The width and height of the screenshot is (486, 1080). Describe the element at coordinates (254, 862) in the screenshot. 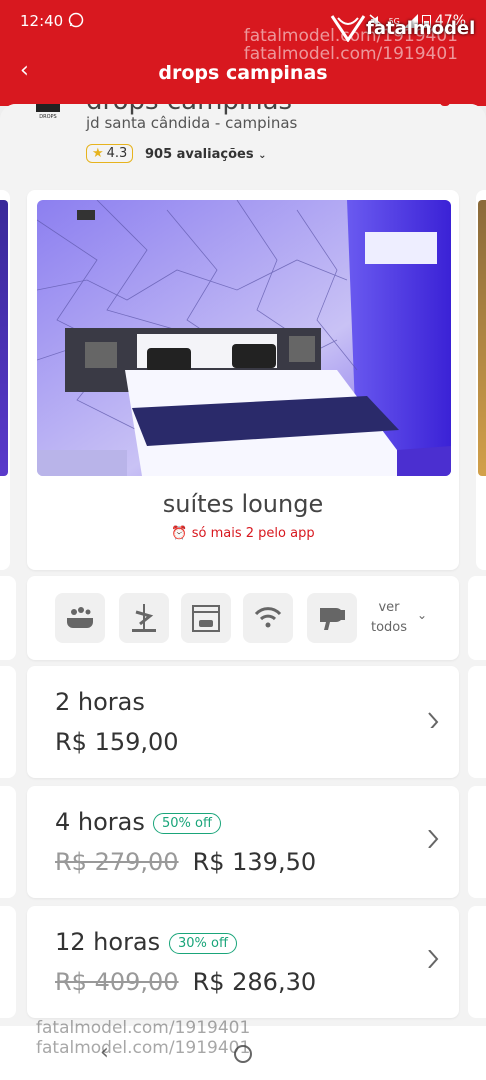

I see `current-price: R$ 139,50` at that location.